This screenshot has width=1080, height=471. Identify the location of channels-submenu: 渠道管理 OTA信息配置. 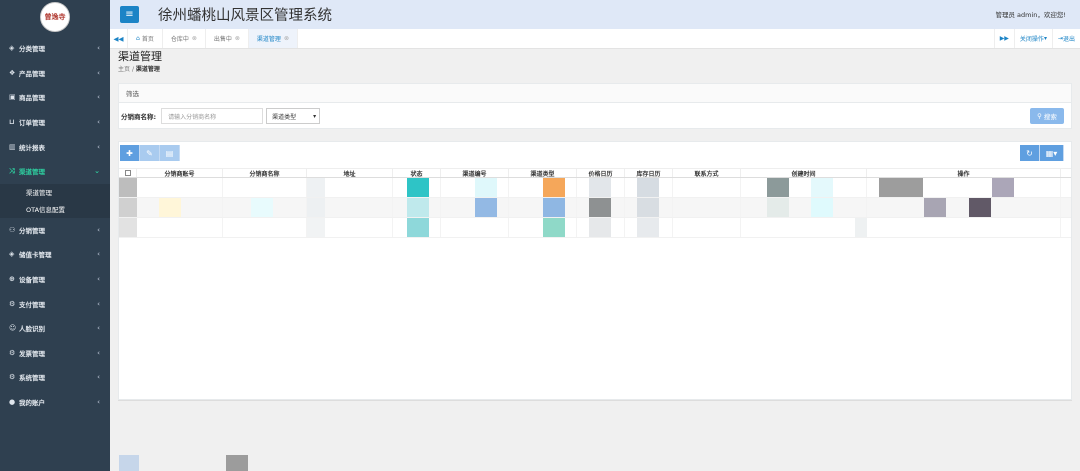
(55, 200).